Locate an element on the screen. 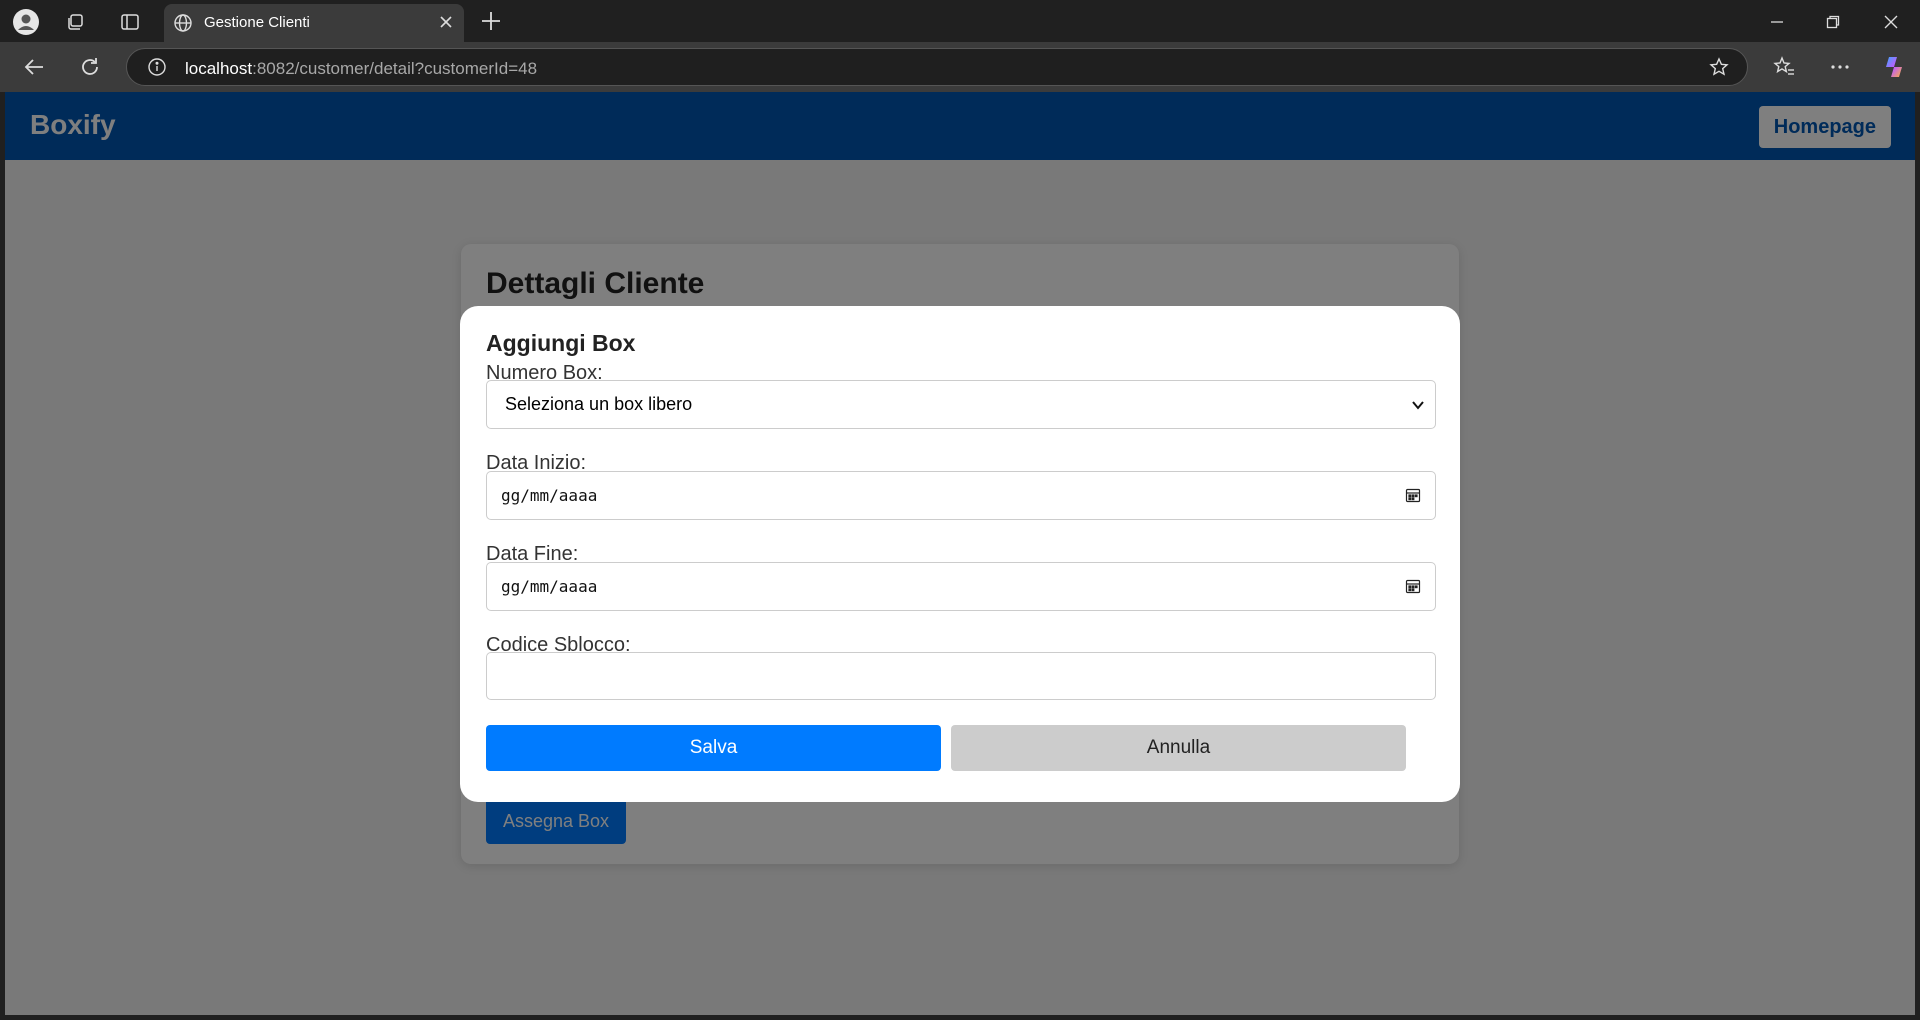 The height and width of the screenshot is (1020, 1920). tab-title: Gestione Clienti is located at coordinates (257, 22).